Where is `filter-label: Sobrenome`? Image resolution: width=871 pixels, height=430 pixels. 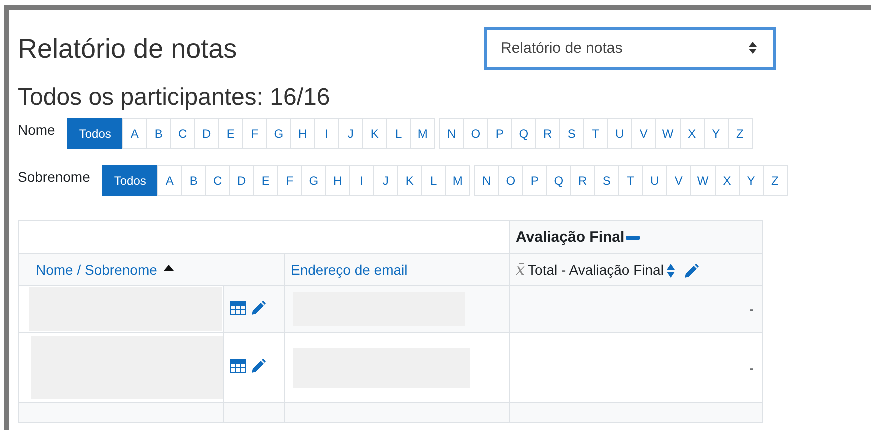
filter-label: Sobrenome is located at coordinates (54, 176).